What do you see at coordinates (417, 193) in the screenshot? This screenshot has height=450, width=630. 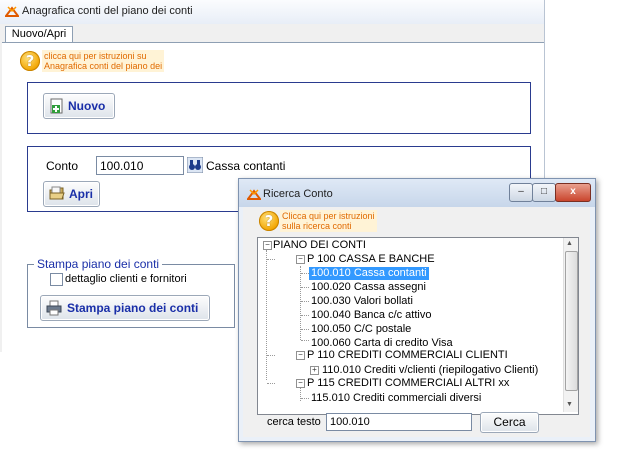 I see `search-title-bar: Ricerca Conto – □ x` at bounding box center [417, 193].